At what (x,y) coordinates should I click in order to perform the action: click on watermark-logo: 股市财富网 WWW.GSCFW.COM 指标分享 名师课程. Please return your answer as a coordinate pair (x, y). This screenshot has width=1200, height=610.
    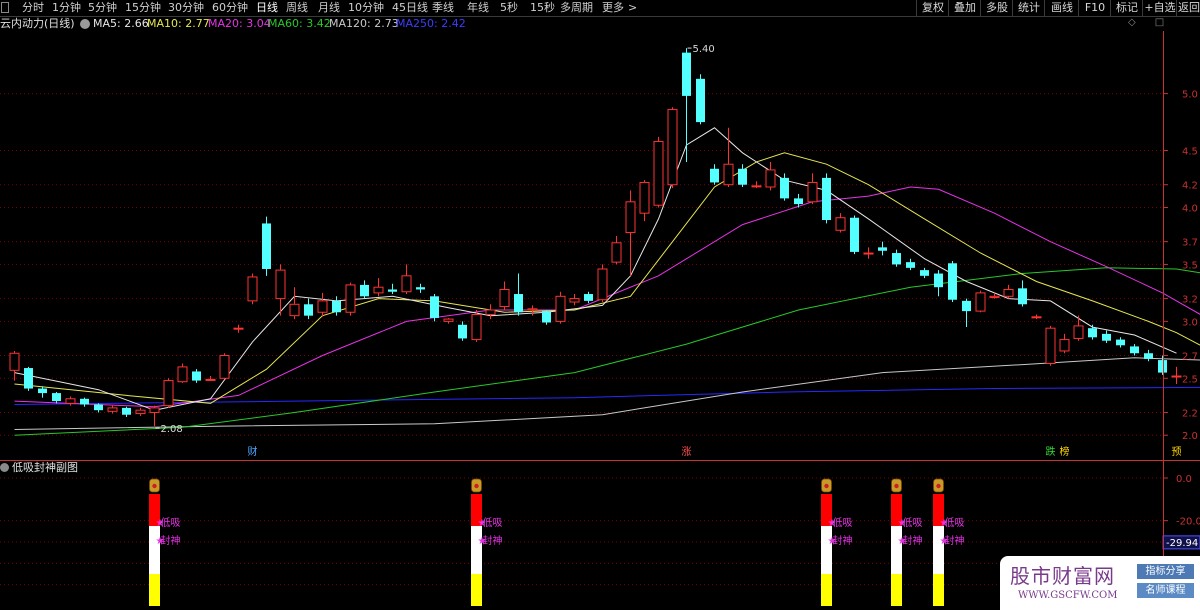
    Looking at the image, I should click on (1100, 583).